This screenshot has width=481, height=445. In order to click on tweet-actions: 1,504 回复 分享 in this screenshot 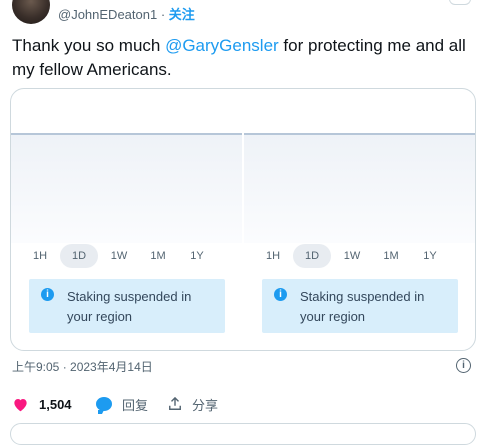, I will do `click(242, 404)`.